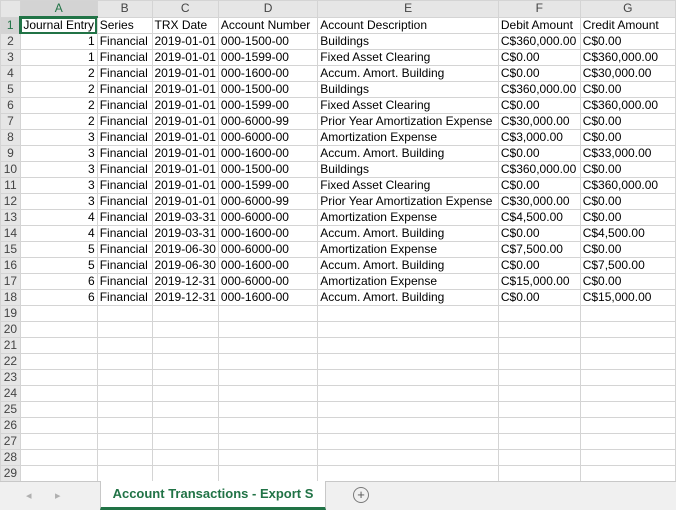 Image resolution: width=676 pixels, height=510 pixels. I want to click on cell: 4, so click(58, 233).